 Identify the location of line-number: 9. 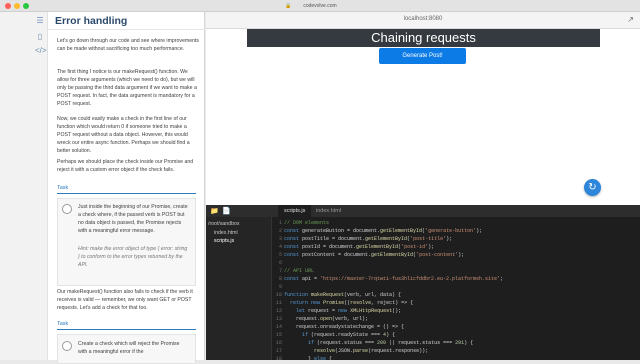
(280, 287).